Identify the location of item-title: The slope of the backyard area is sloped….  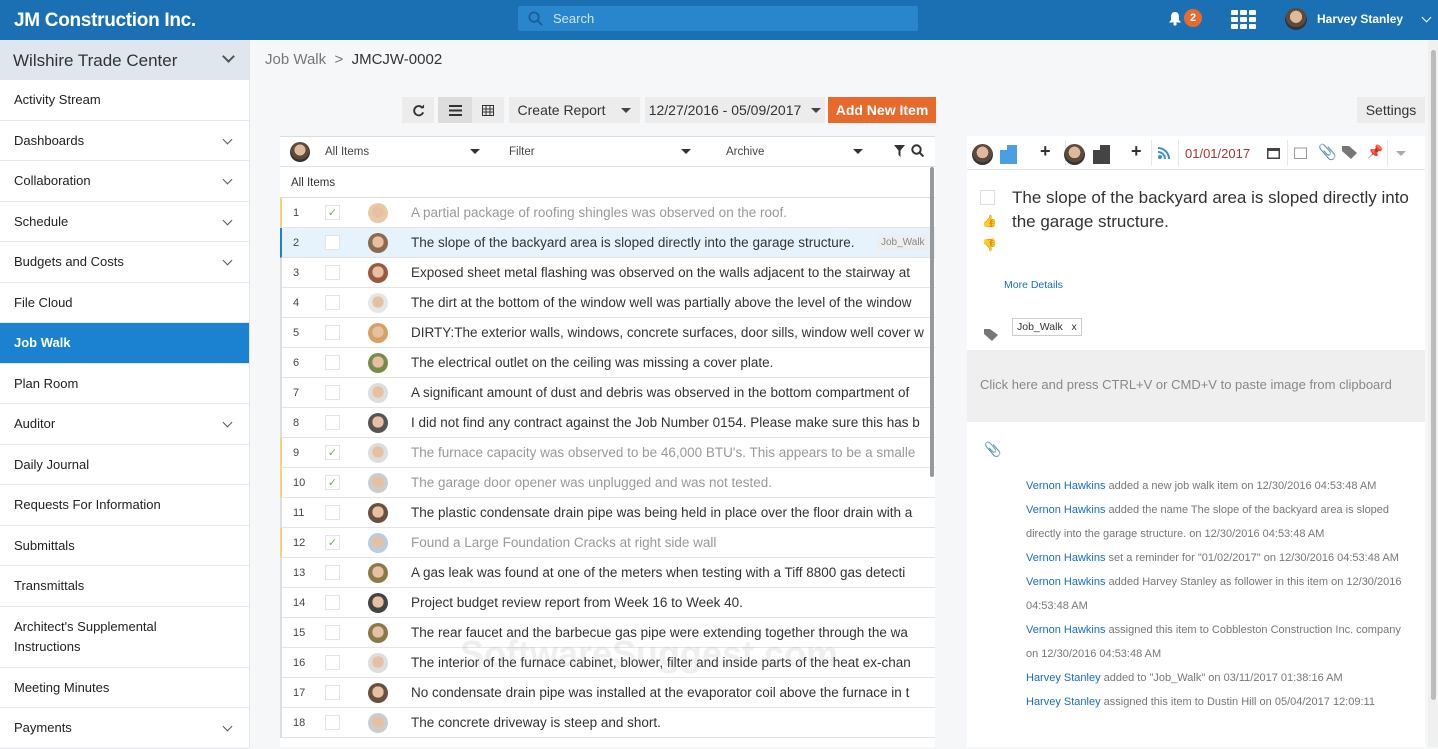
(1212, 210).